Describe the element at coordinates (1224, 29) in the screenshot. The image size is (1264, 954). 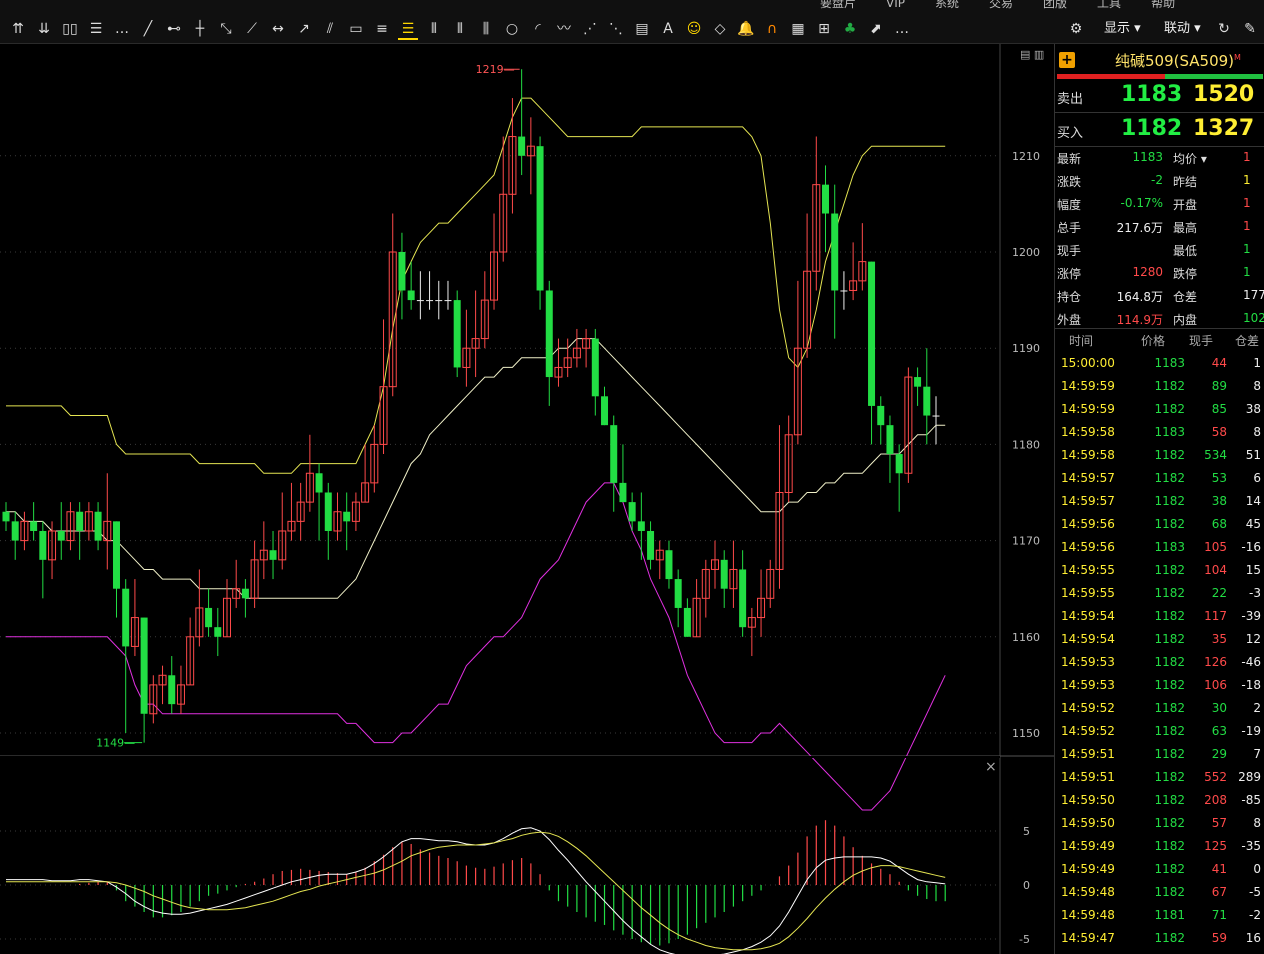
I see `refresh-icon: ↻` at that location.